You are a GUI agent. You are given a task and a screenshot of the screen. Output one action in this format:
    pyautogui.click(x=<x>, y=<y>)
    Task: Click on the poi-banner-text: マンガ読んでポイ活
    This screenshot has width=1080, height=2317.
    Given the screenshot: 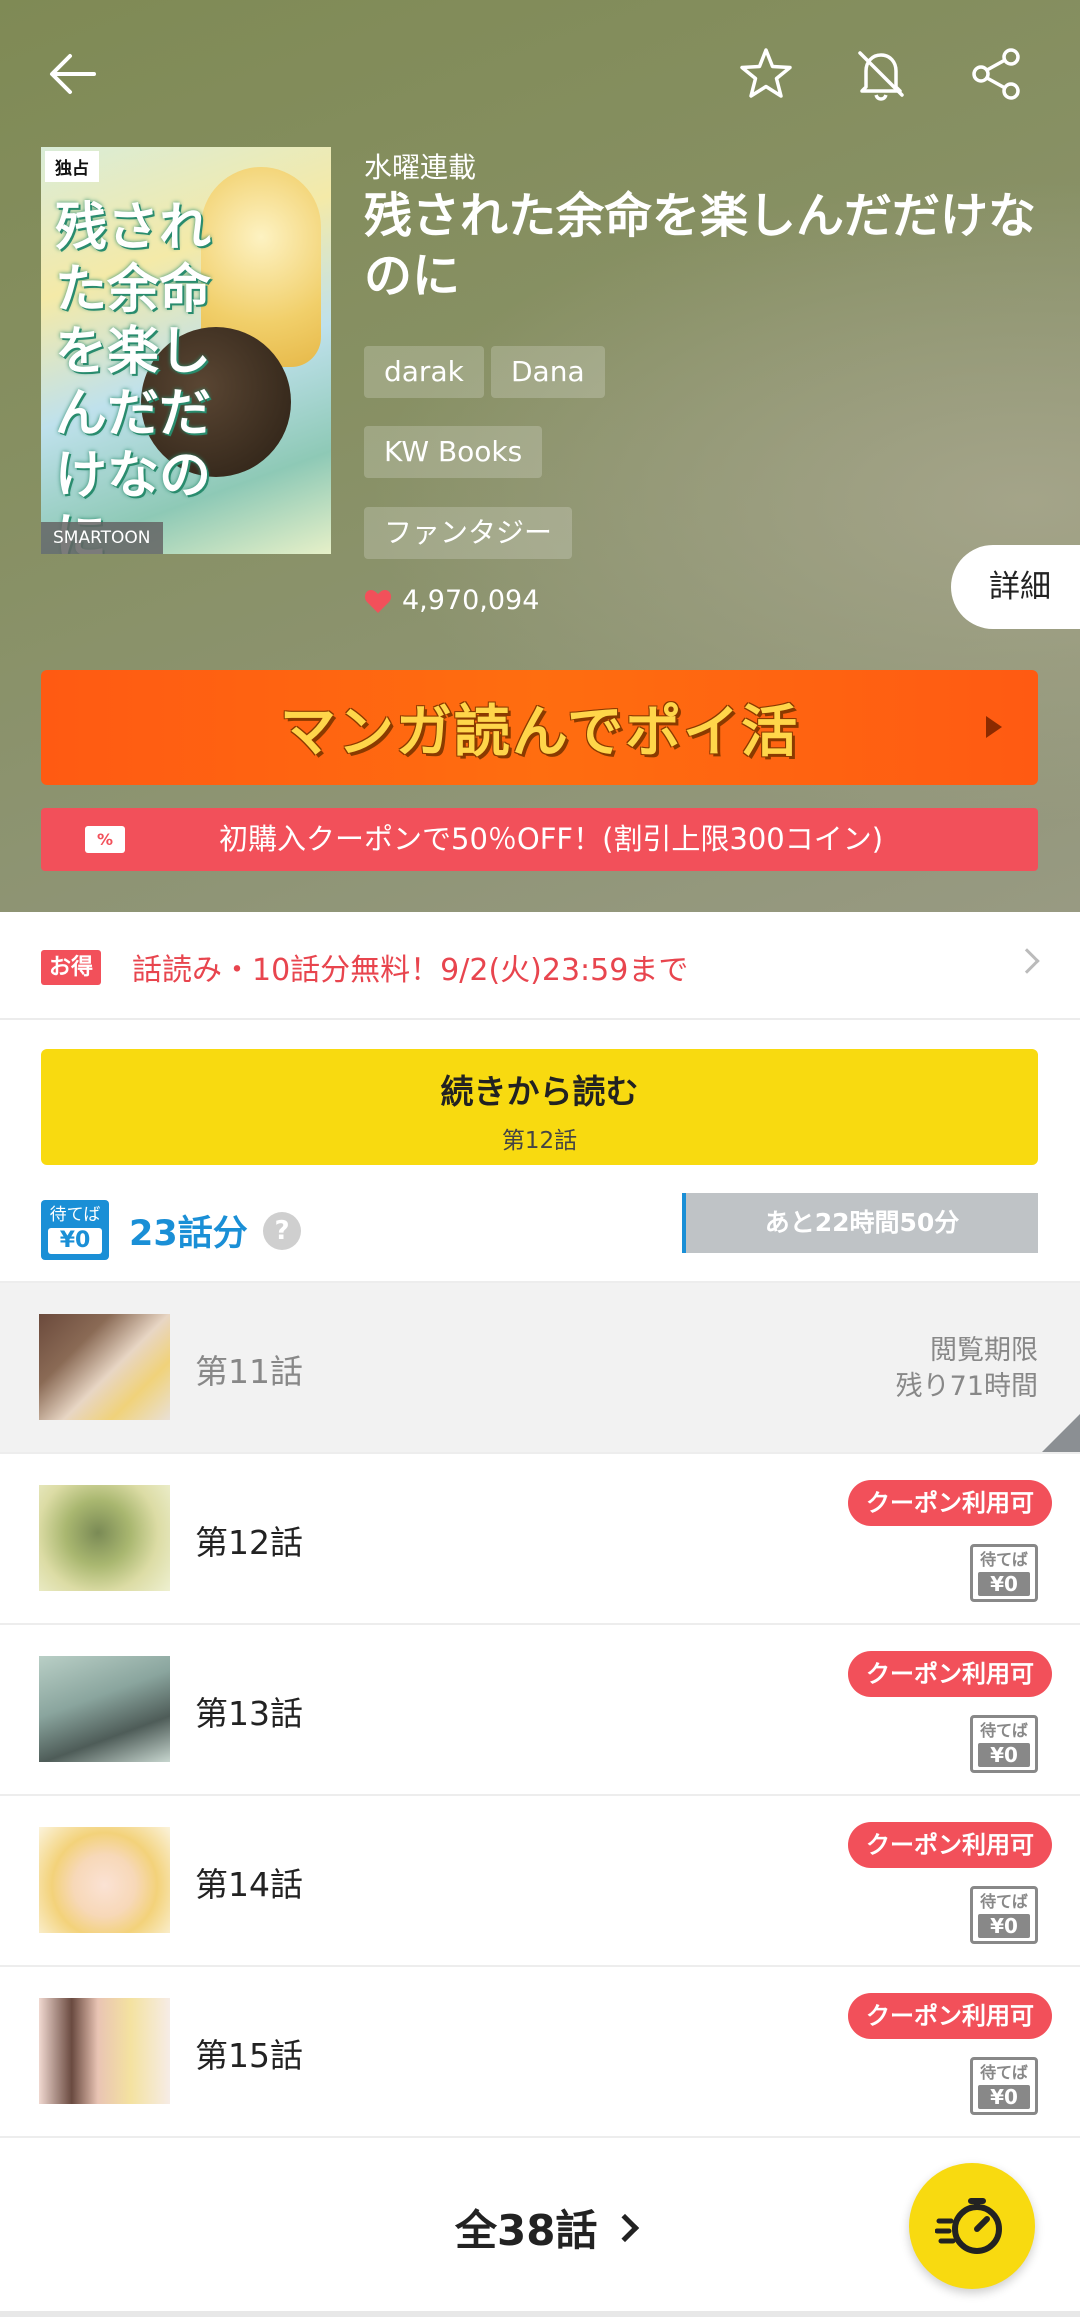 What is the action you would take?
    pyautogui.click(x=539, y=732)
    